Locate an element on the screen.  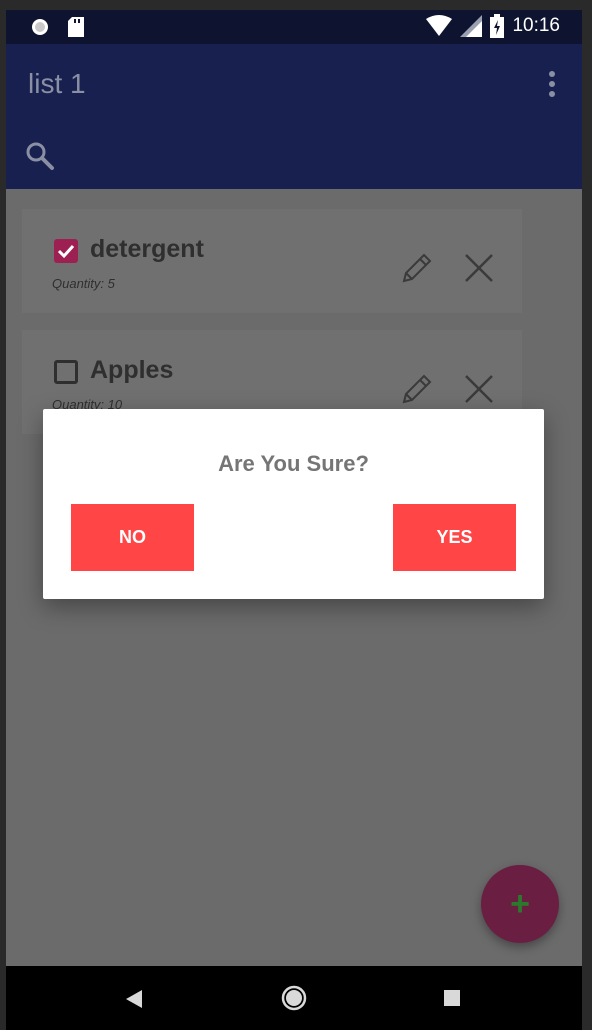
recents-icon is located at coordinates (452, 998).